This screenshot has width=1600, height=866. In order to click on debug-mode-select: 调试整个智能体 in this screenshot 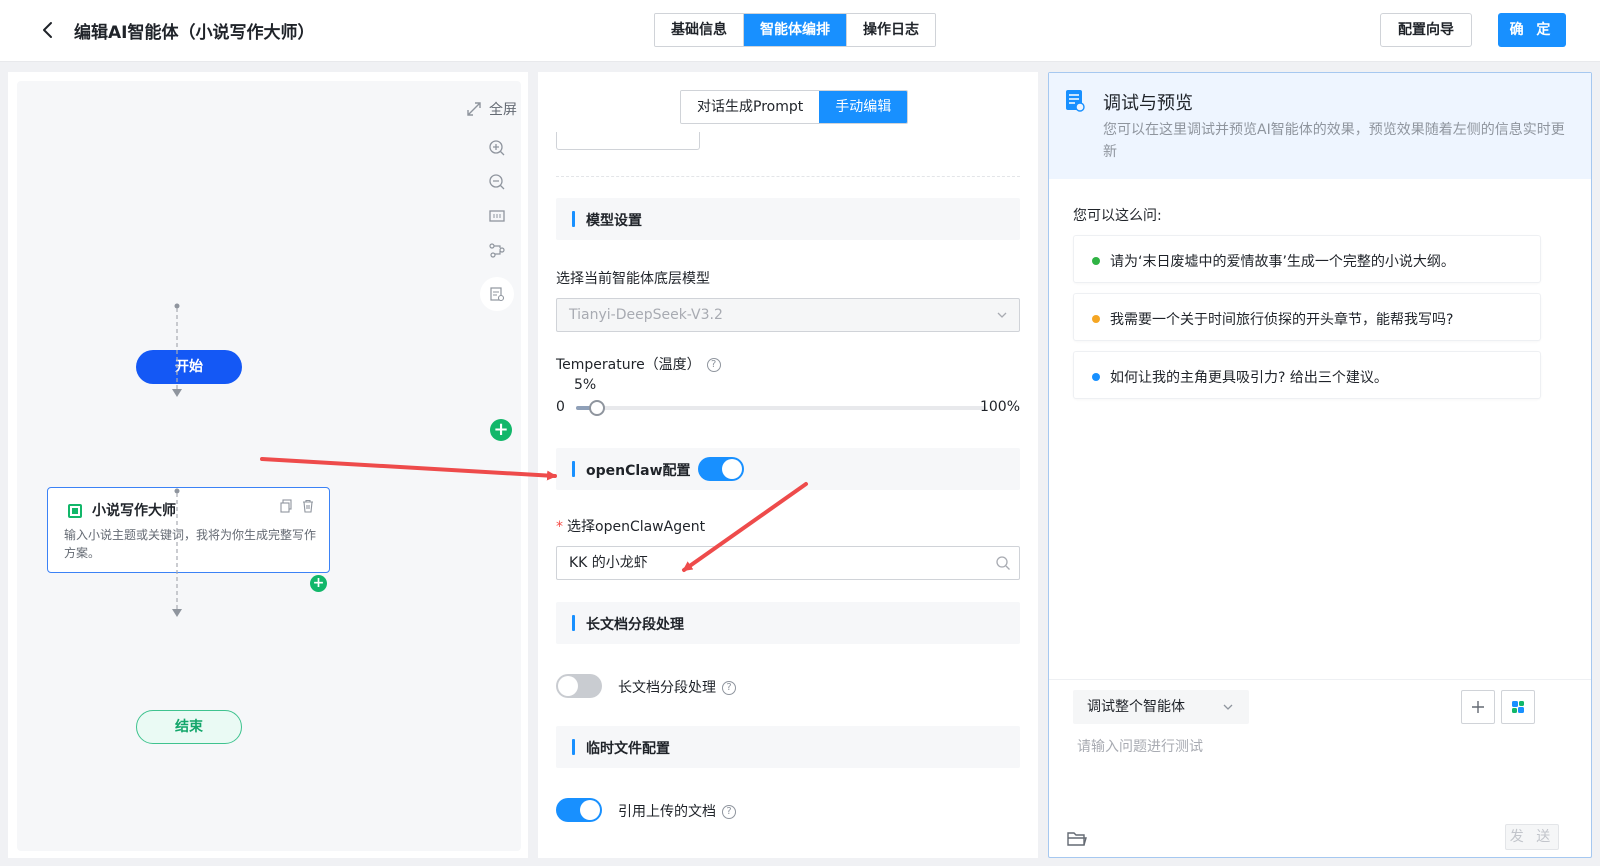, I will do `click(1161, 707)`.